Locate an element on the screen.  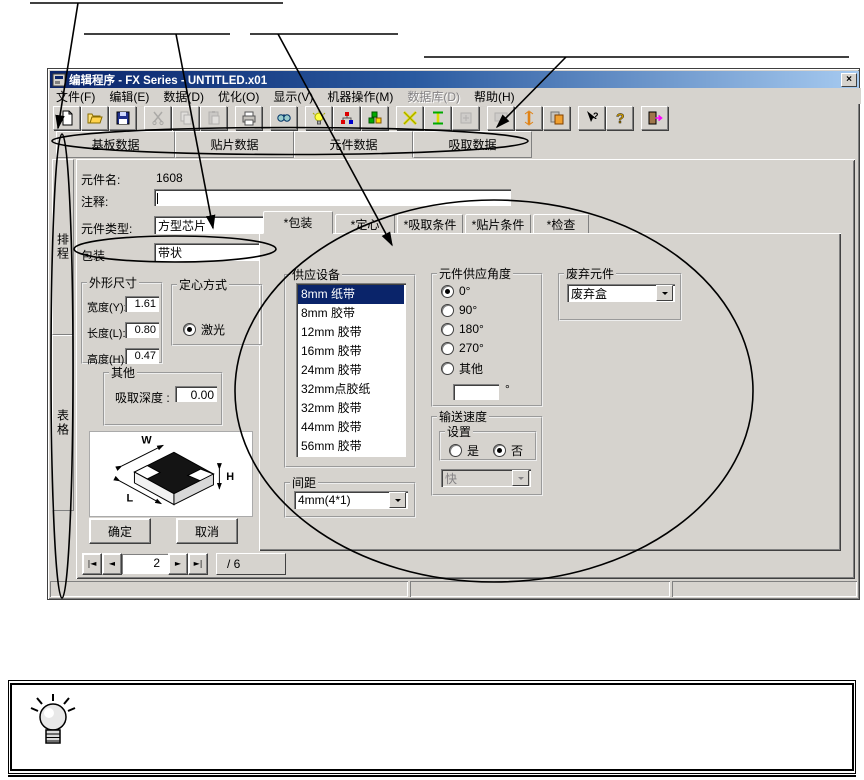
toolbar: ?? is located at coordinates (454, 117).